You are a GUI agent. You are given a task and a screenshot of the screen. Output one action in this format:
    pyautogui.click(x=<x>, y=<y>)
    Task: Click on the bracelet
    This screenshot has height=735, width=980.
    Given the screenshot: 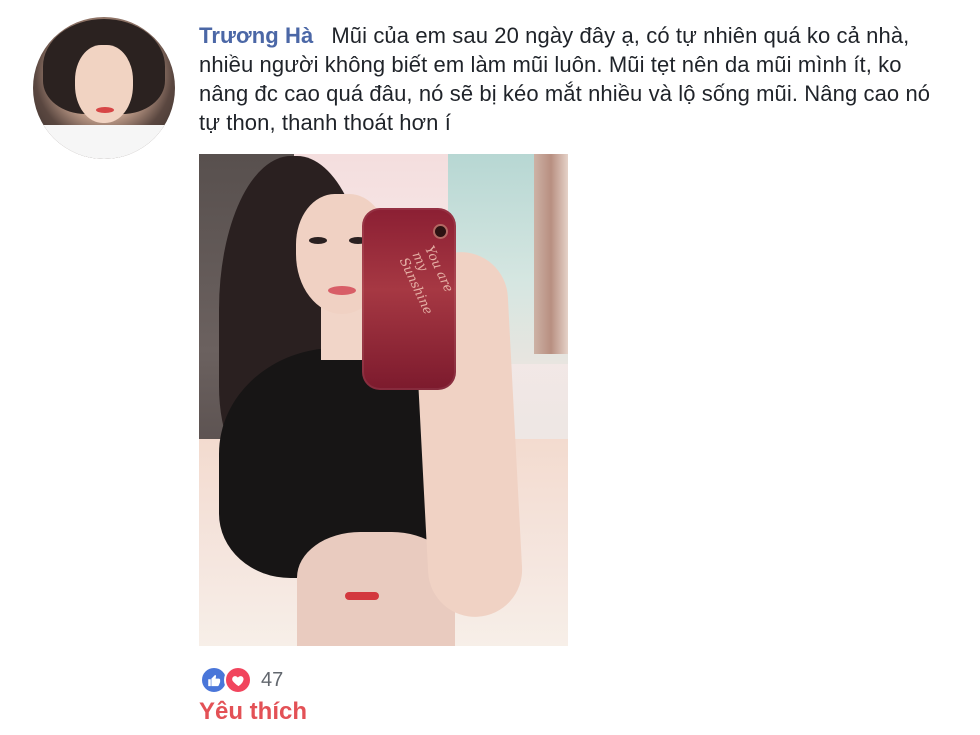 What is the action you would take?
    pyautogui.click(x=362, y=596)
    